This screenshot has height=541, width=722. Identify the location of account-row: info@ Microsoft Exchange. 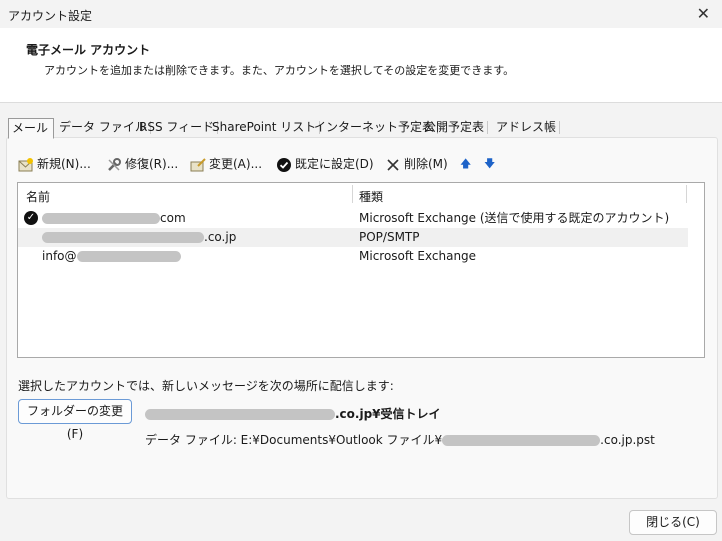
(353, 256).